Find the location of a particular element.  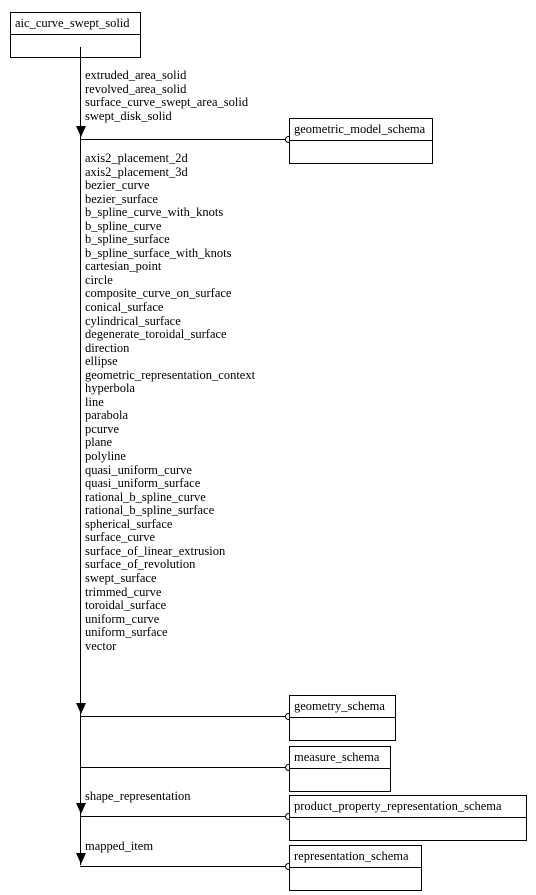

schema-box-geometric-model-schema: geometric_model_schema is located at coordinates (361, 141).